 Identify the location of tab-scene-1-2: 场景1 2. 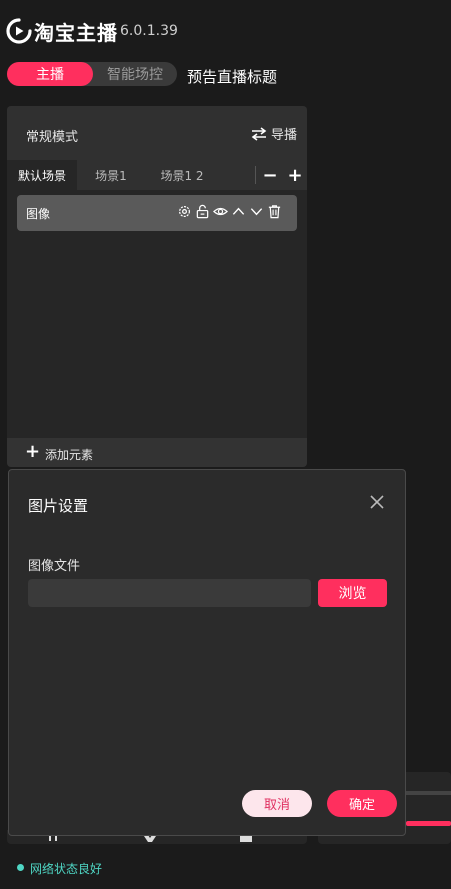
(182, 175).